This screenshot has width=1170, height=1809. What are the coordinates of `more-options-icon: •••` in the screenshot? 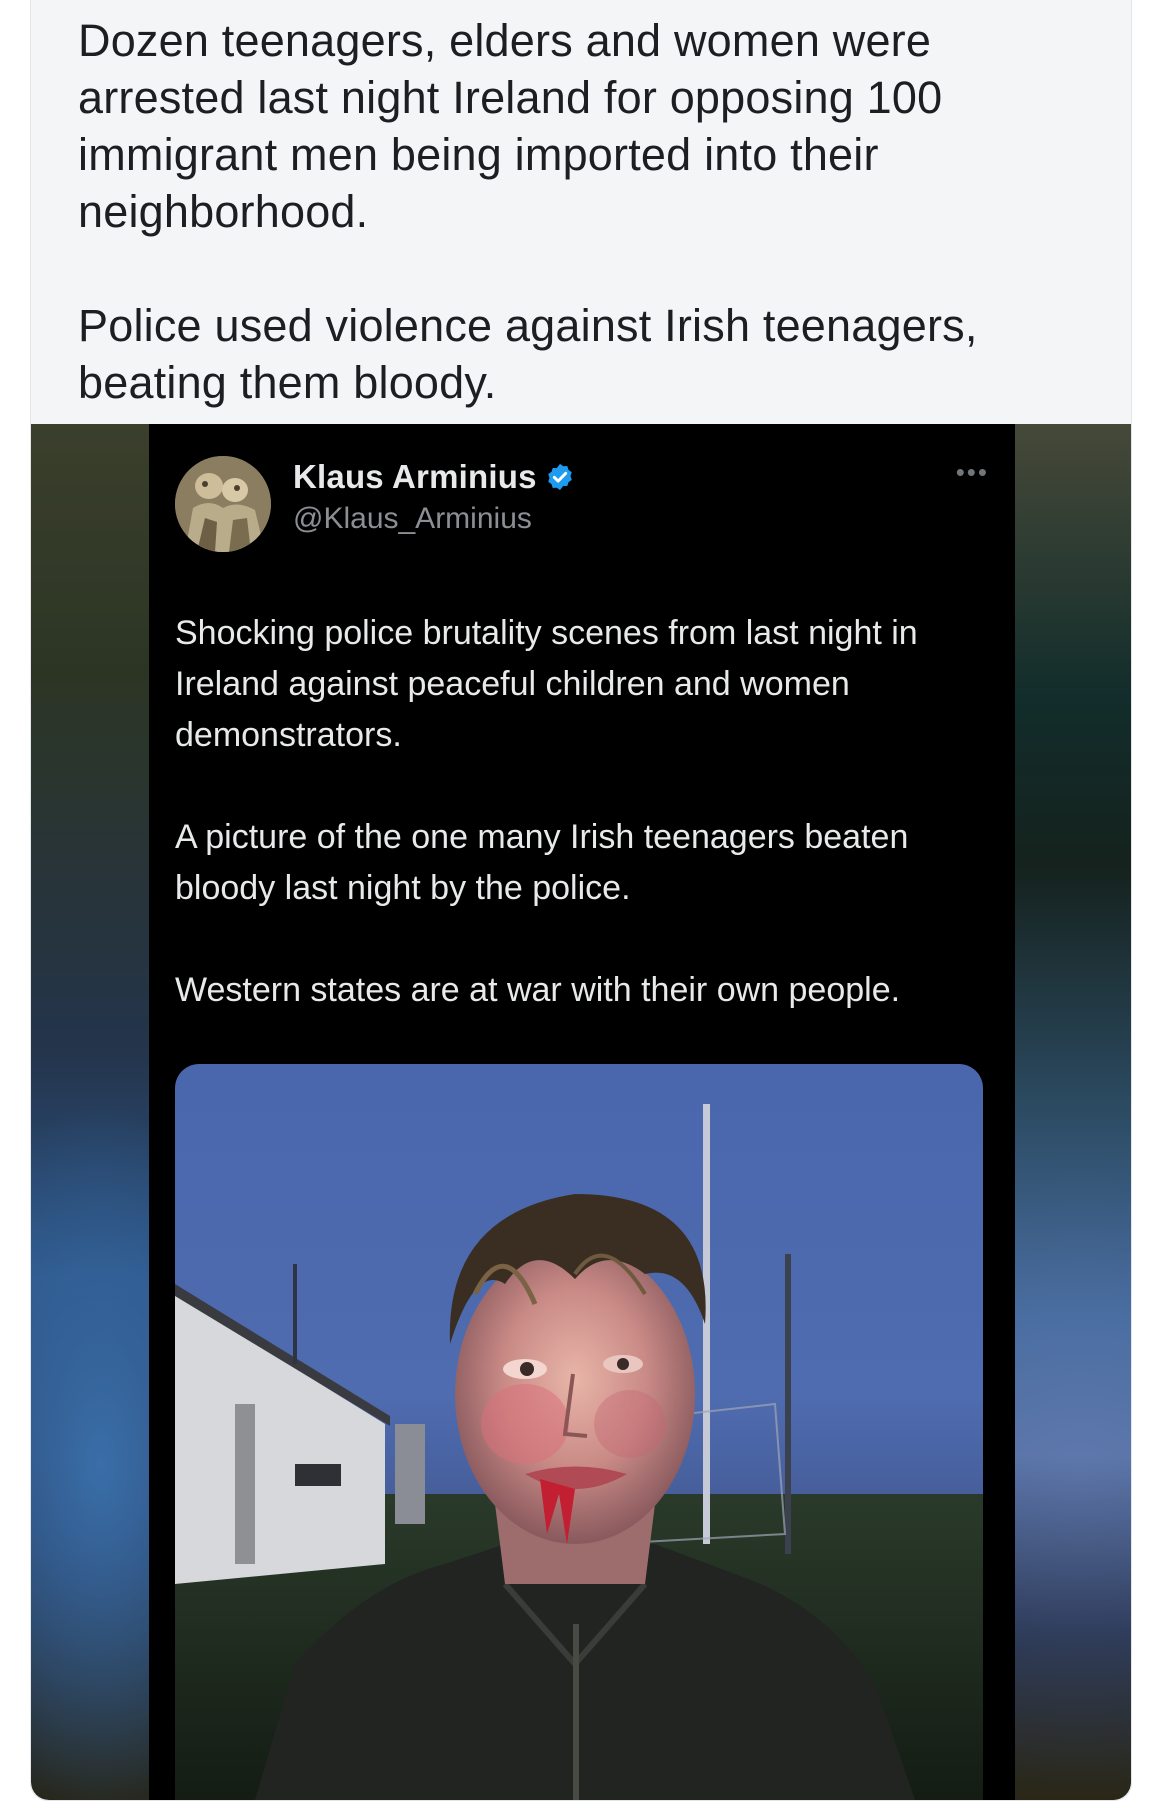 It's located at (972, 472).